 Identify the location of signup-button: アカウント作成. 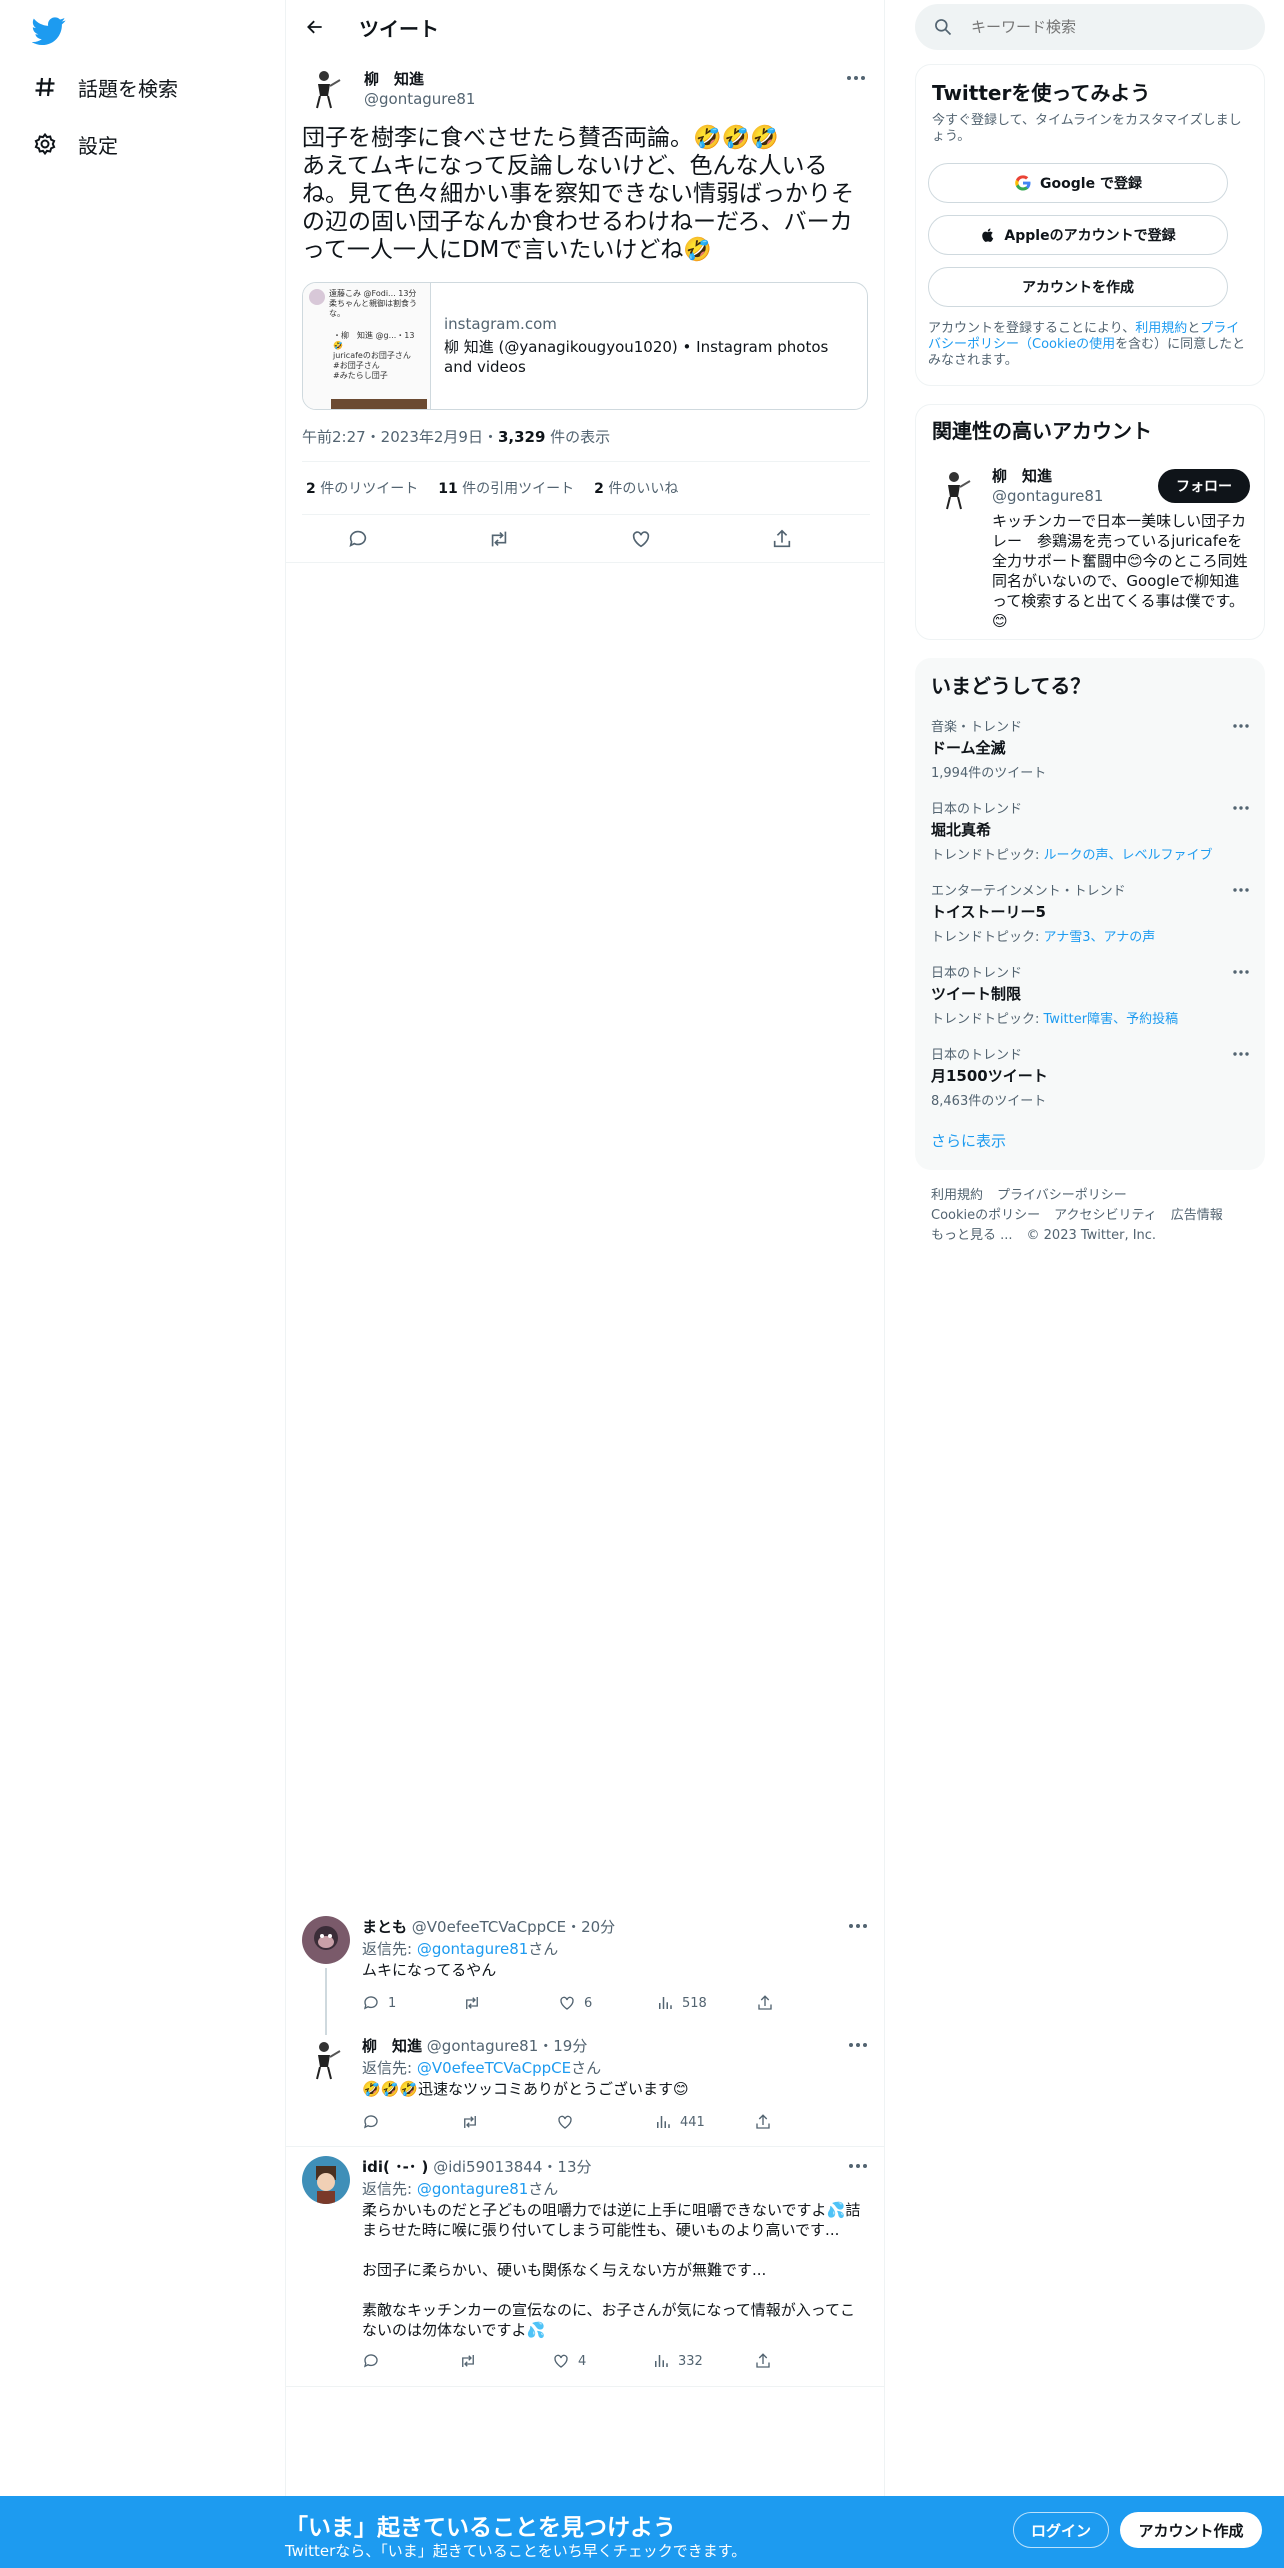
(1191, 2530).